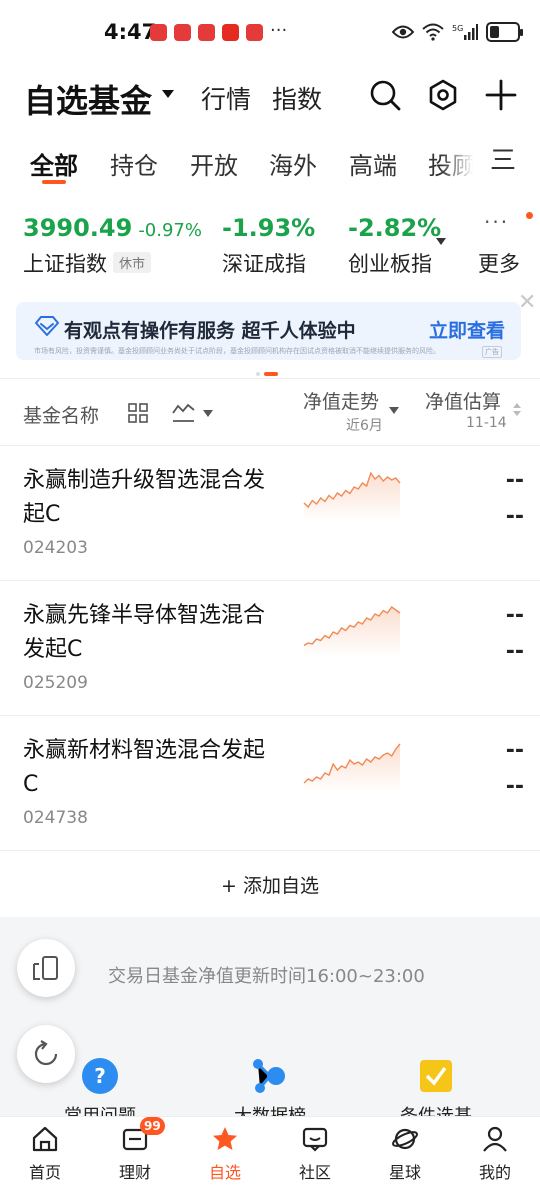 This screenshot has height=1188, width=540. Describe the element at coordinates (270, 513) in the screenshot. I see `fund-row: 永赢制造升级智选混合发起C 024203 -- --` at that location.